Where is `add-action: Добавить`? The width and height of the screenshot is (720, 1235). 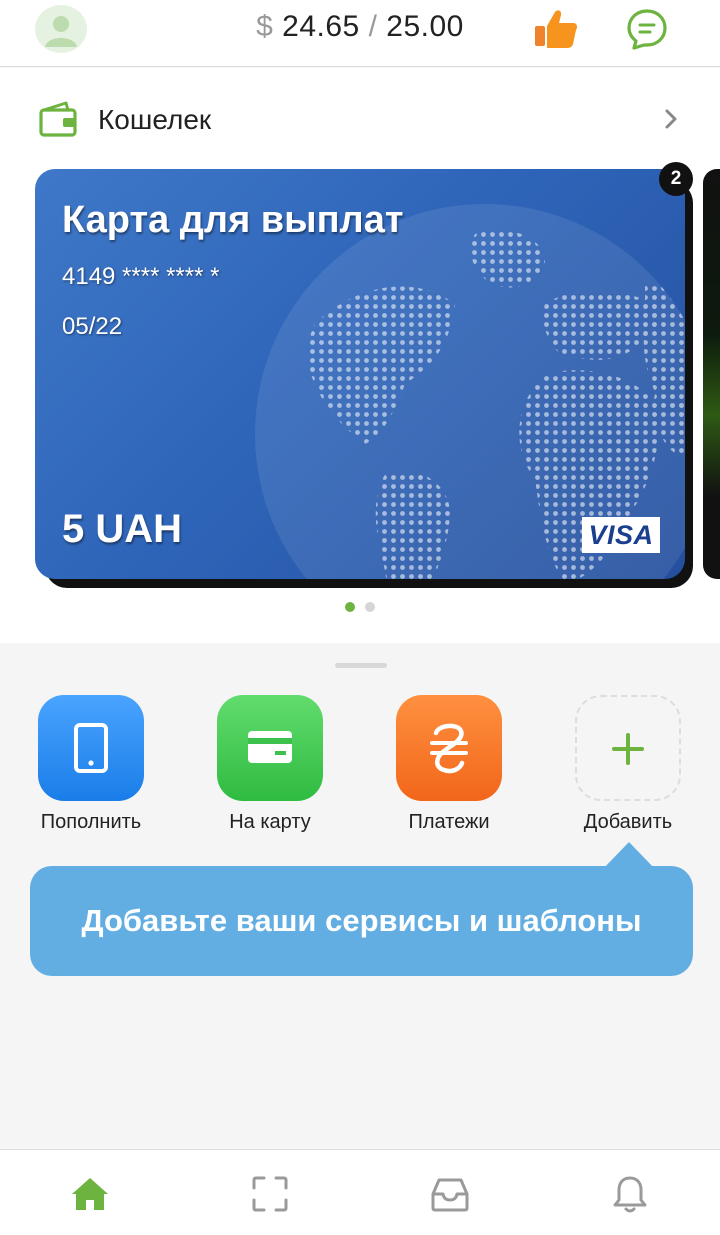 add-action: Добавить is located at coordinates (628, 767).